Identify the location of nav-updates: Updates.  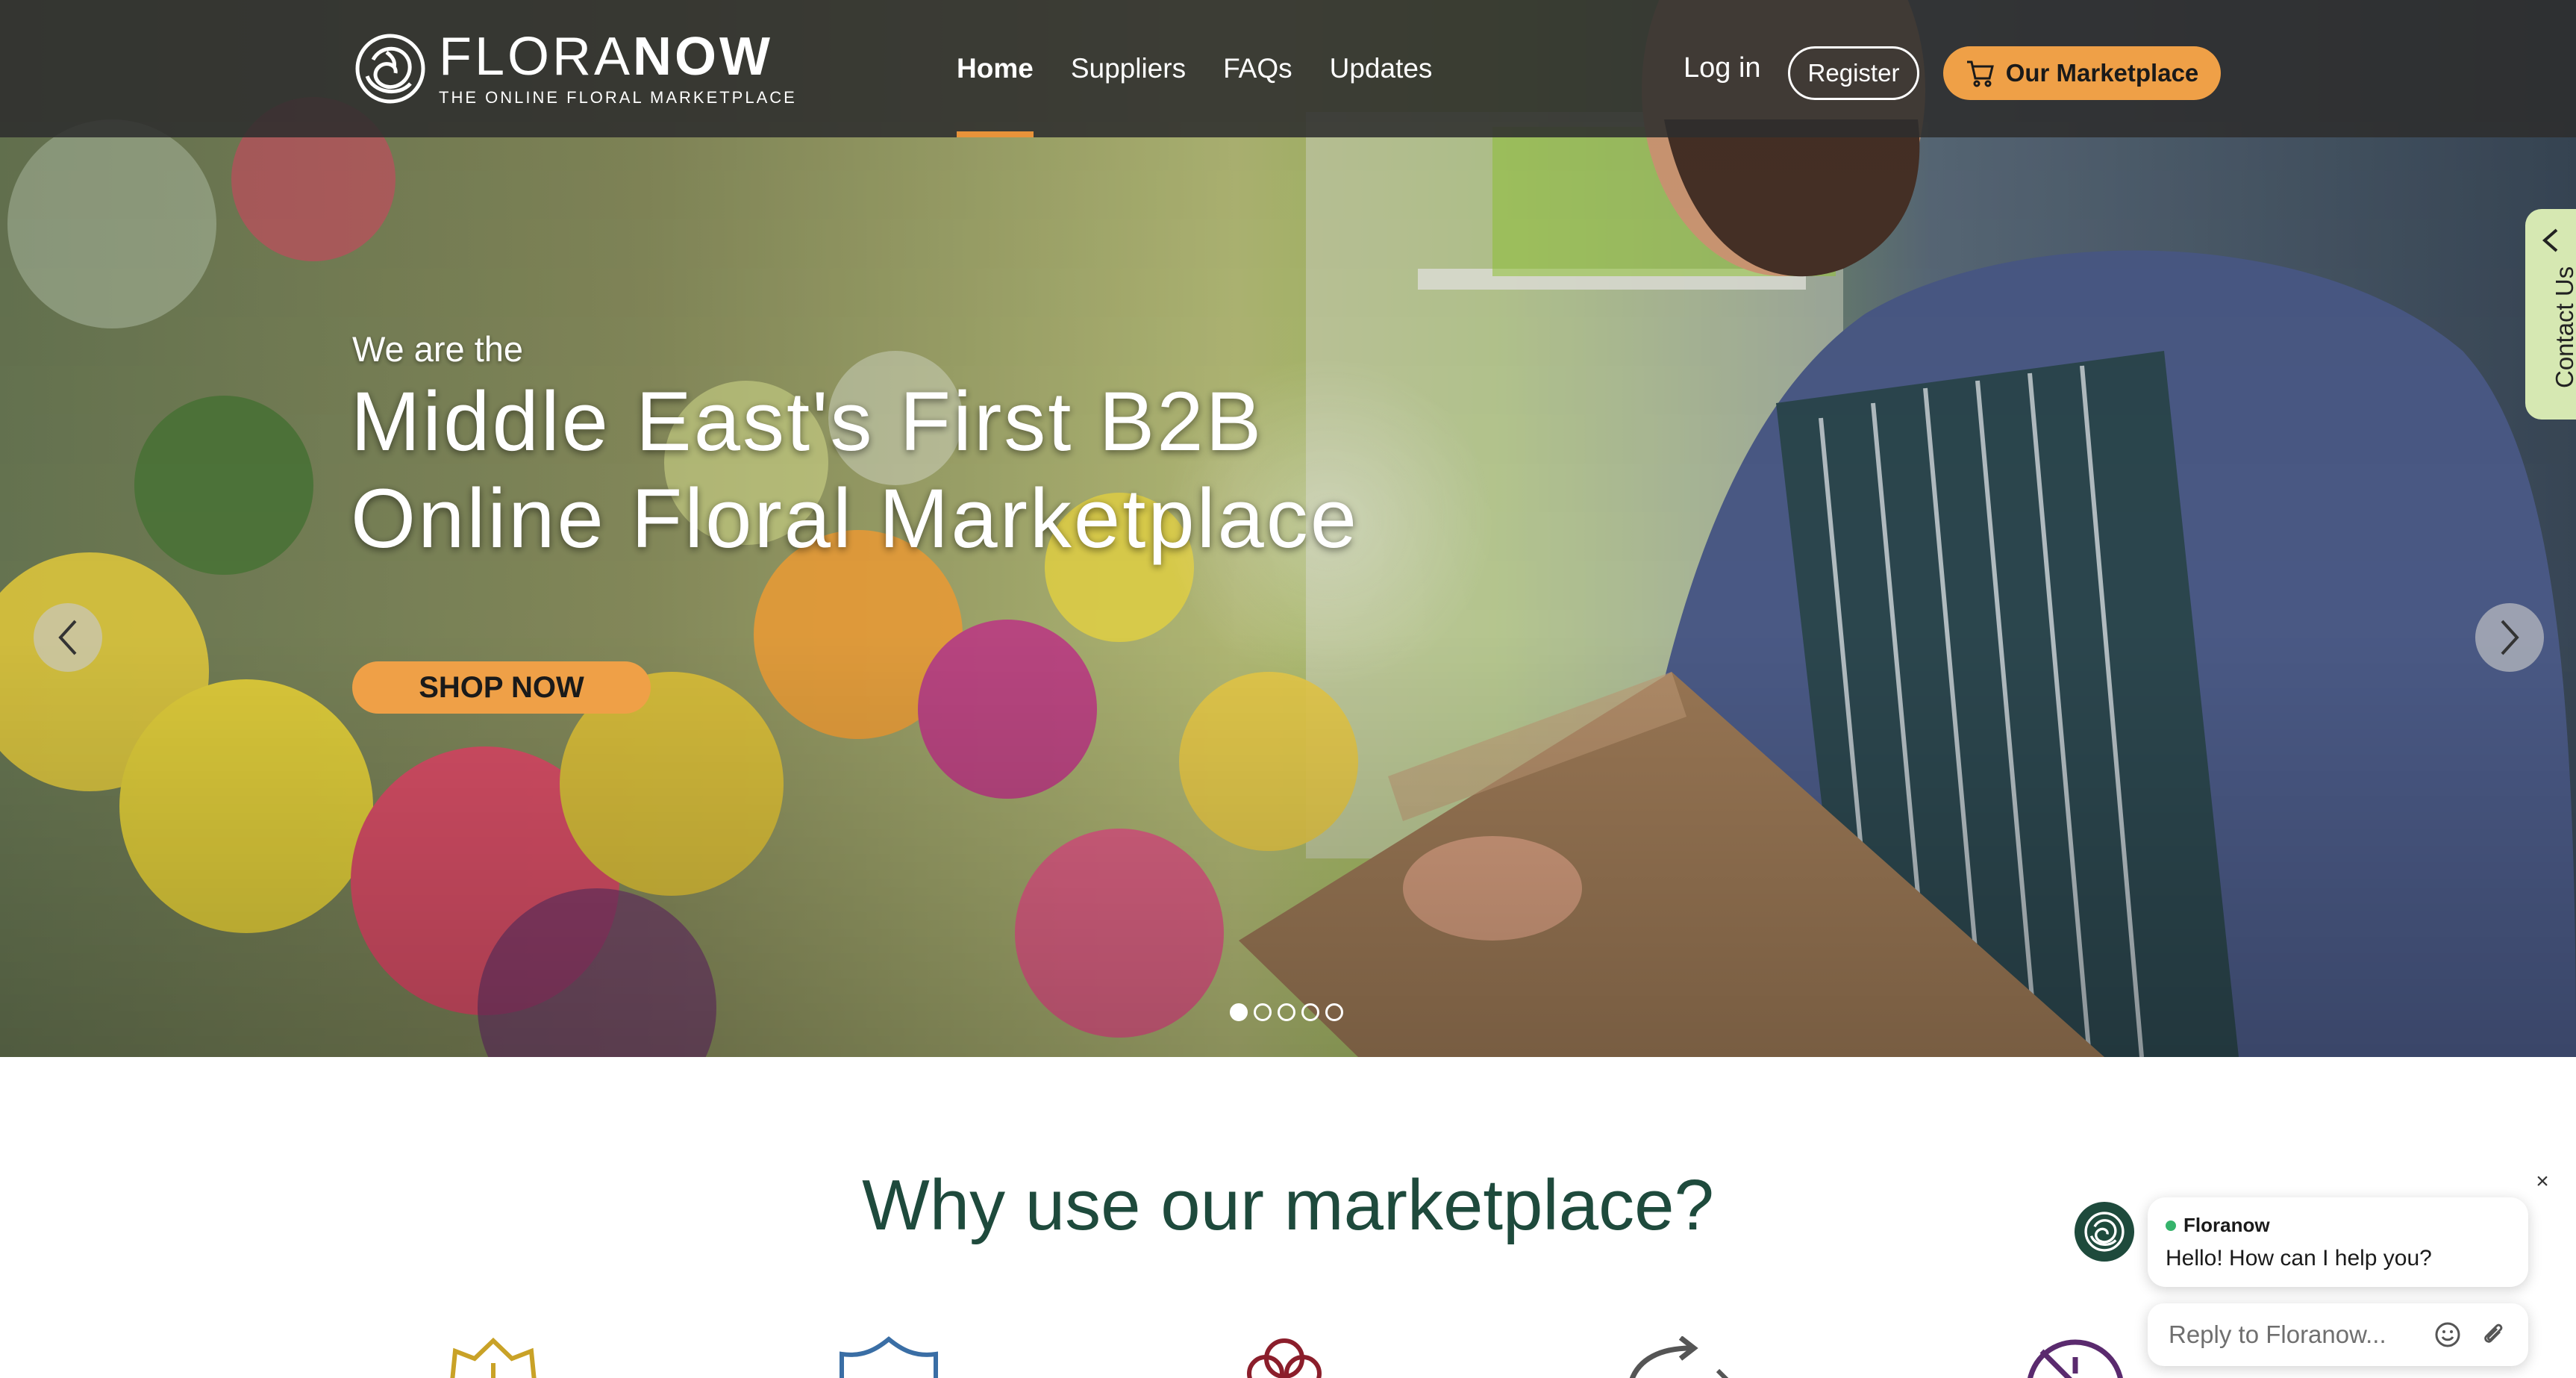
(1381, 68).